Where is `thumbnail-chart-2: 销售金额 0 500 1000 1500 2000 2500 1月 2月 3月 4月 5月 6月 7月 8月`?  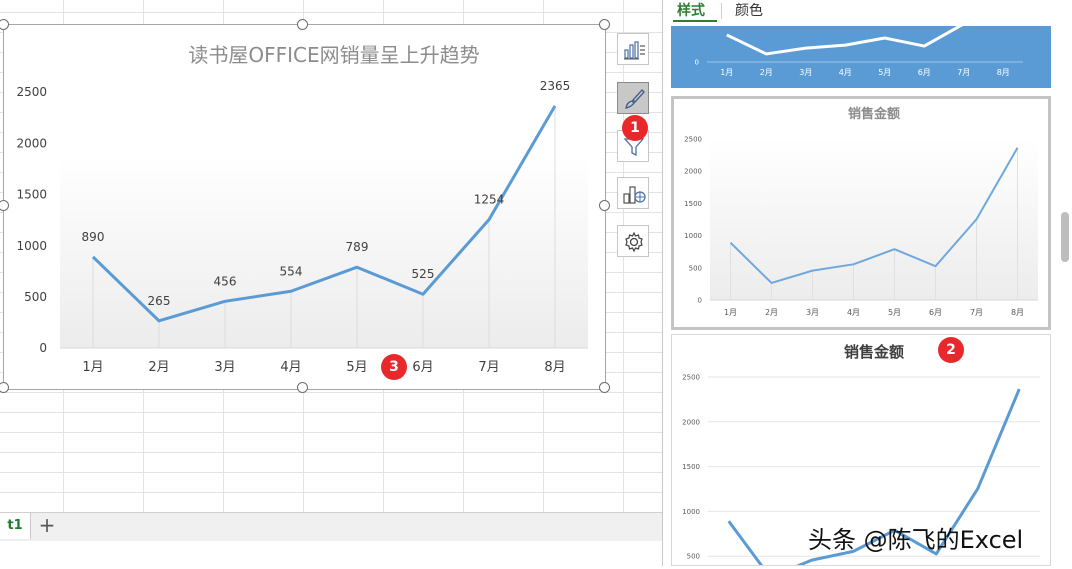 thumbnail-chart-2: 销售金额 0 500 1000 1500 2000 2500 1月 2月 3月 4月 5月 6月 7月 8月 is located at coordinates (861, 211).